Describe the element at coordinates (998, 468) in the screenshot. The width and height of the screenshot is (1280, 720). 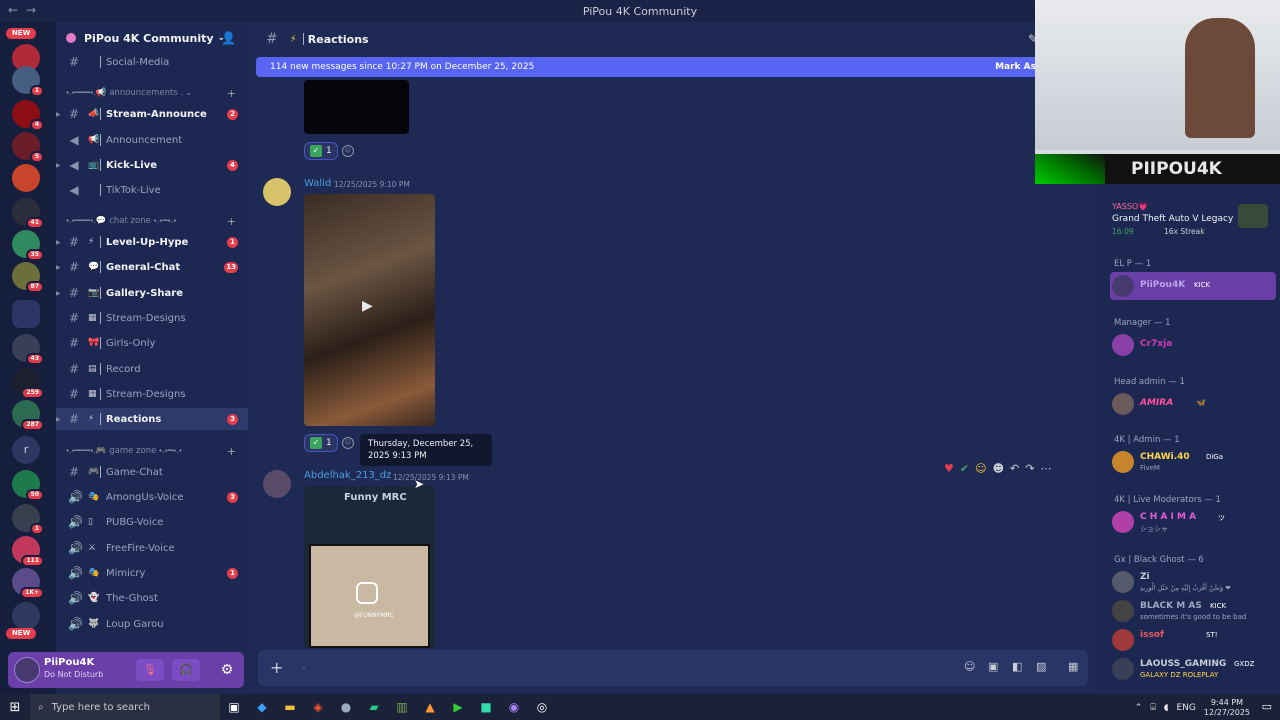
I see `add-reaction-icon: ☻` at that location.